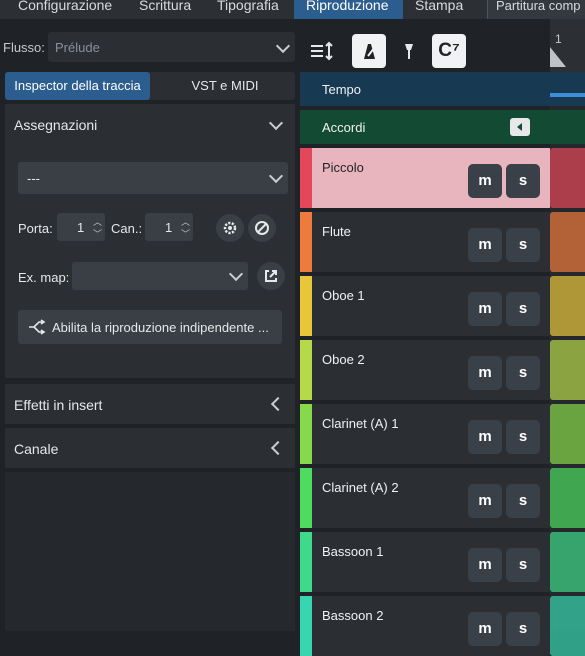 The image size is (585, 656). What do you see at coordinates (77, 47) in the screenshot?
I see `flow-value: Prélude` at bounding box center [77, 47].